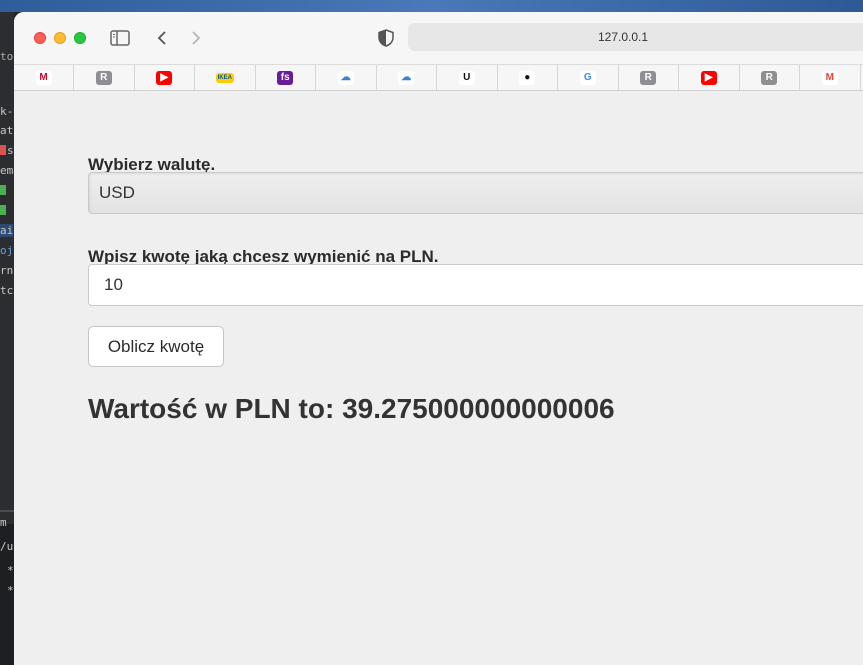  What do you see at coordinates (120, 38) in the screenshot?
I see `sidebar-toggle-icon` at bounding box center [120, 38].